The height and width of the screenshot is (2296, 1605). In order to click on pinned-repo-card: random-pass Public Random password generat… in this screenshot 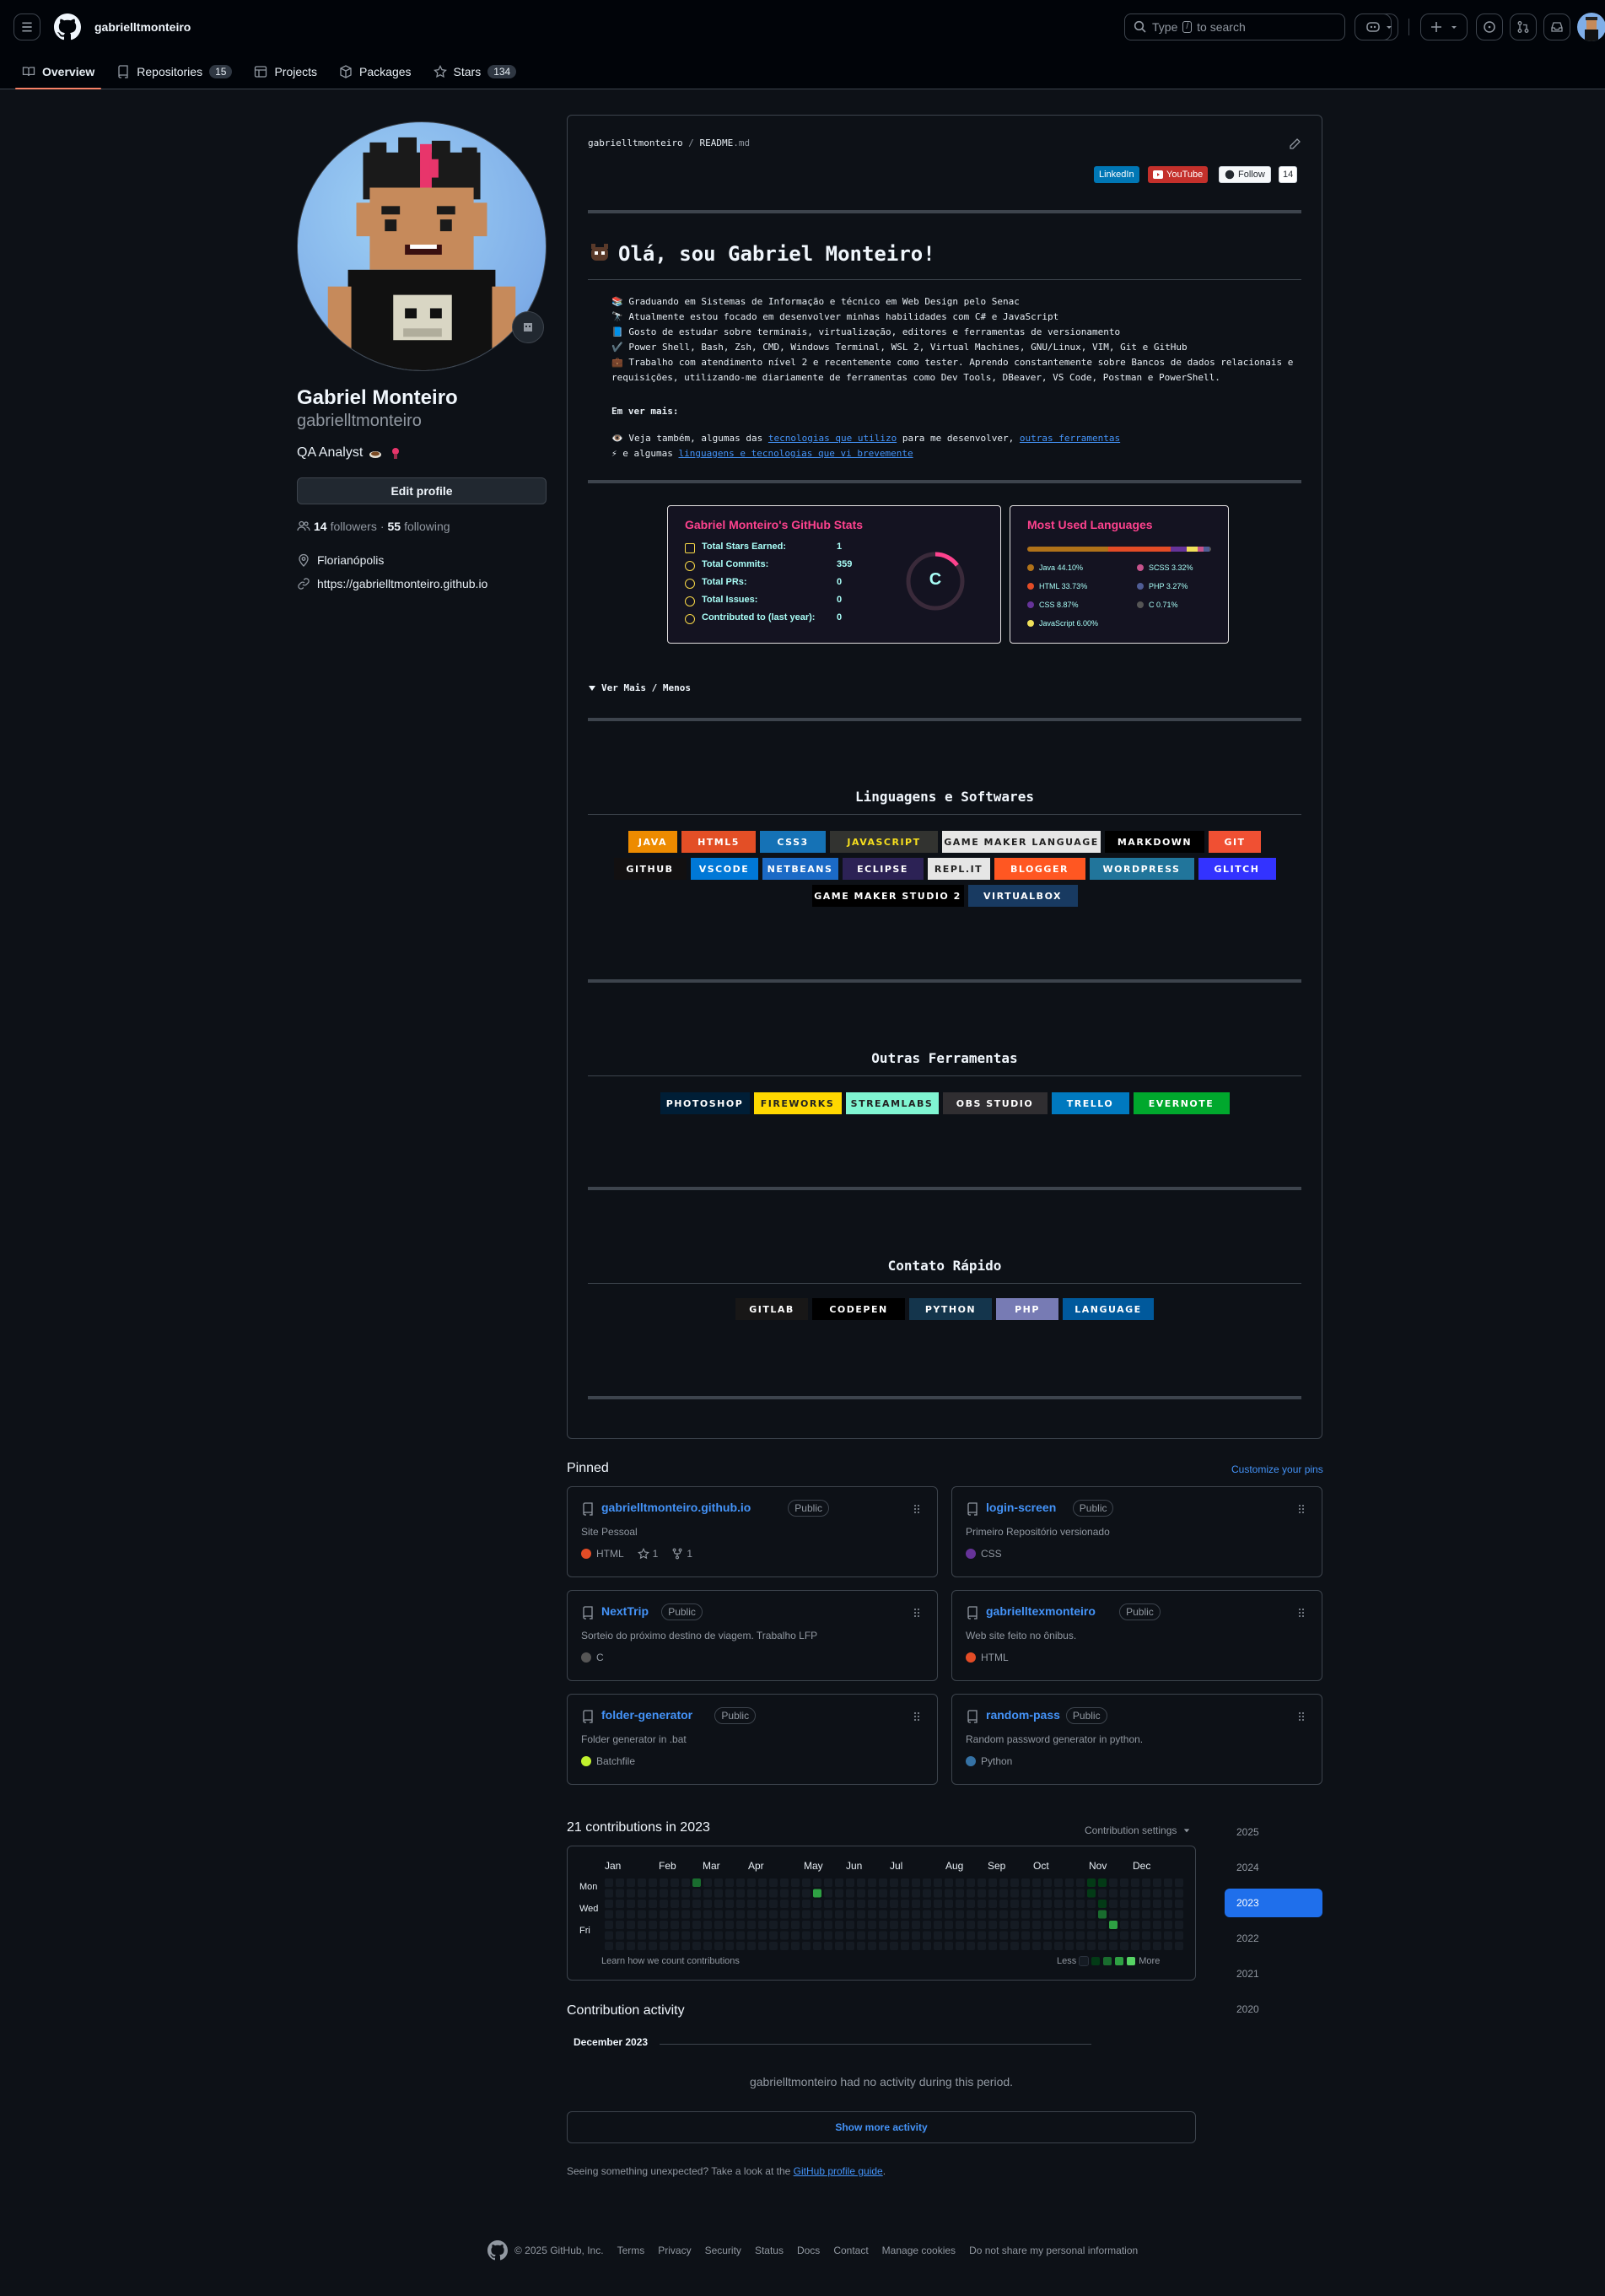, I will do `click(1136, 1739)`.